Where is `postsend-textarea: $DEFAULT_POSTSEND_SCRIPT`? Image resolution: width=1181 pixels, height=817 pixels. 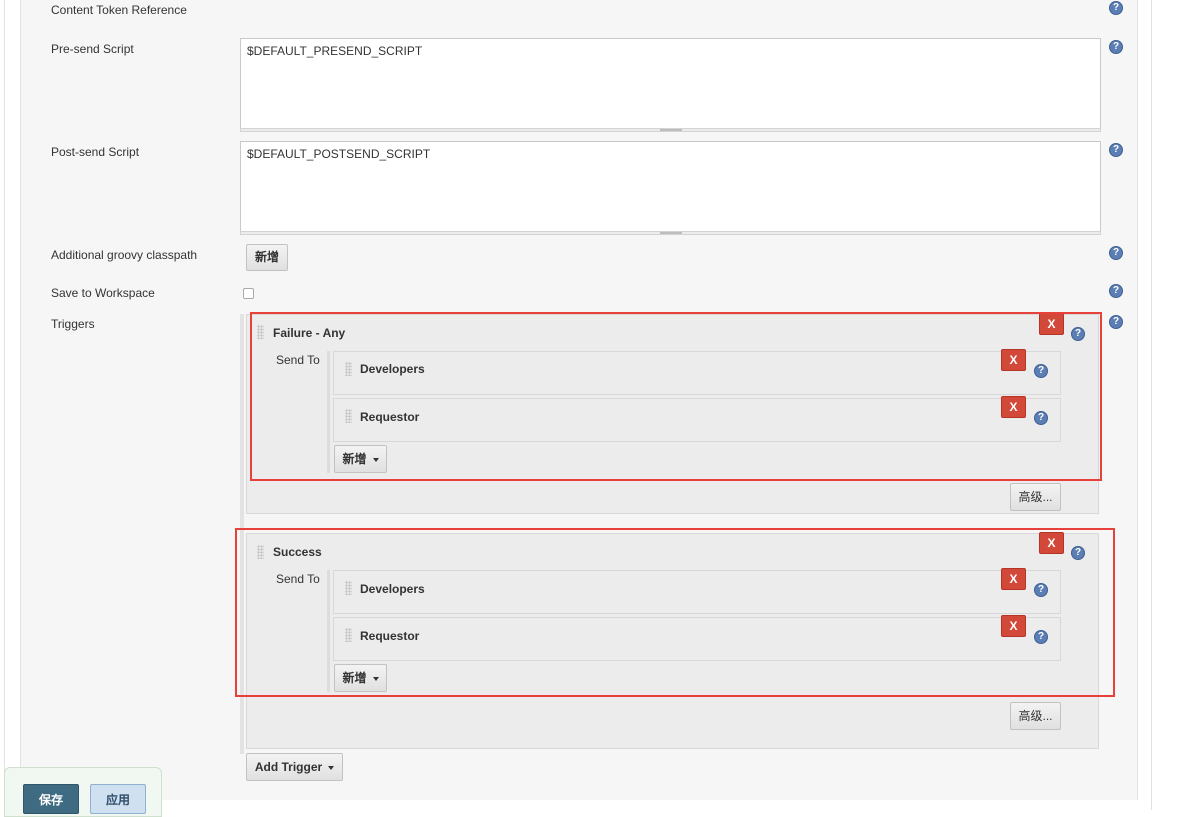 postsend-textarea: $DEFAULT_POSTSEND_SCRIPT is located at coordinates (670, 186).